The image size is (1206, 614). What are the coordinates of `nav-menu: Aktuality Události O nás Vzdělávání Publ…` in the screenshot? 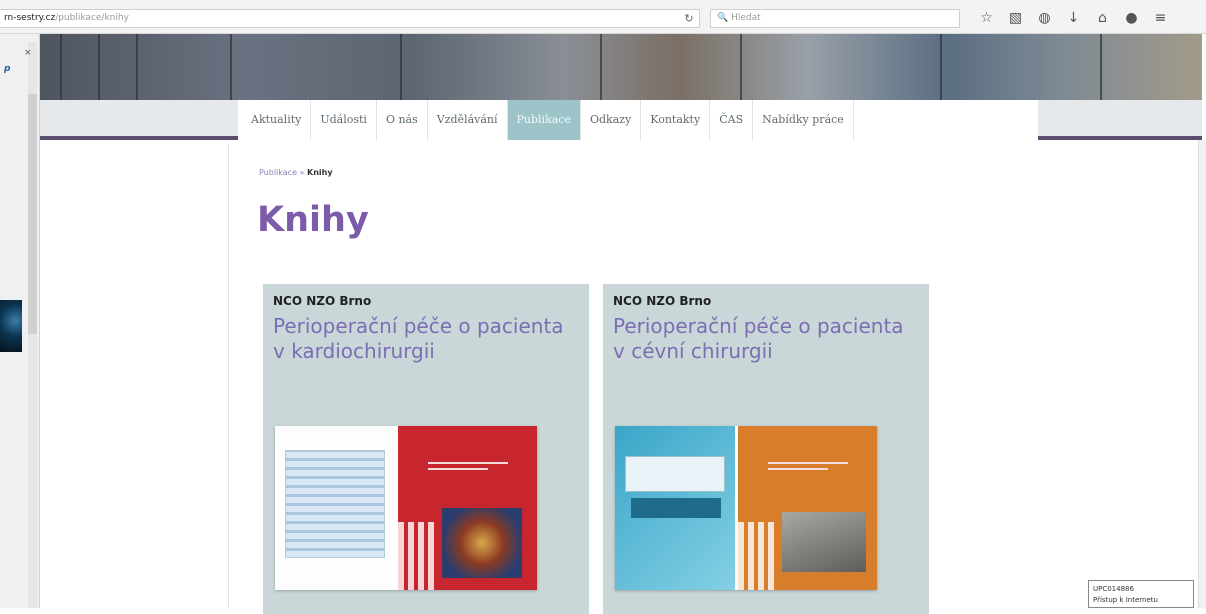 It's located at (638, 120).